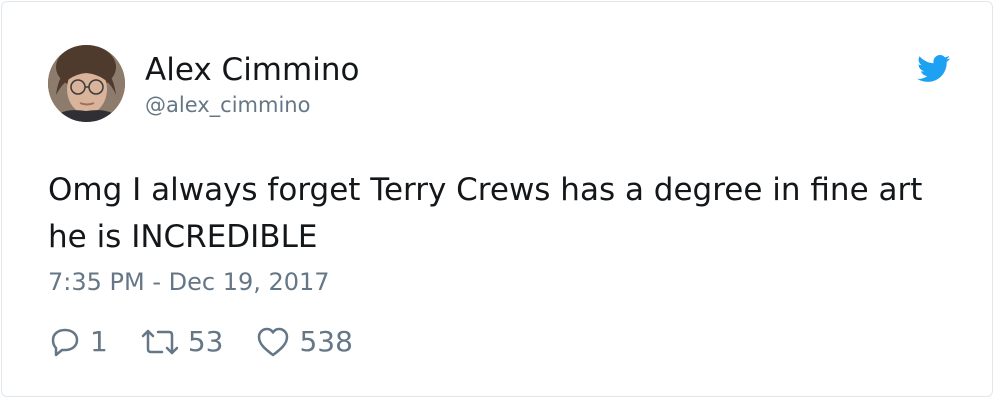 This screenshot has height=400, width=996. I want to click on display-name: Alex Cimmino, so click(252, 70).